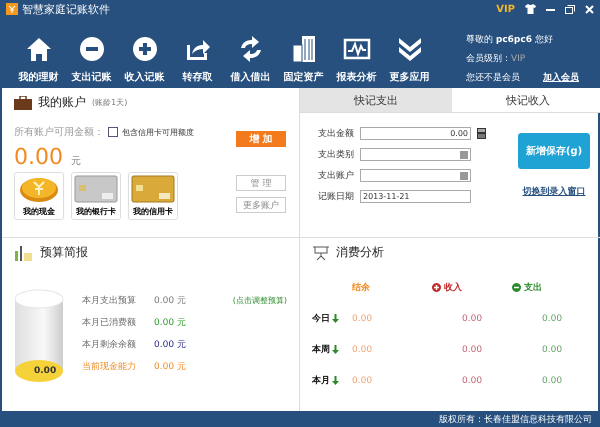 The width and height of the screenshot is (600, 427). Describe the element at coordinates (23, 103) in the screenshot. I see `briefcase-icon` at that location.